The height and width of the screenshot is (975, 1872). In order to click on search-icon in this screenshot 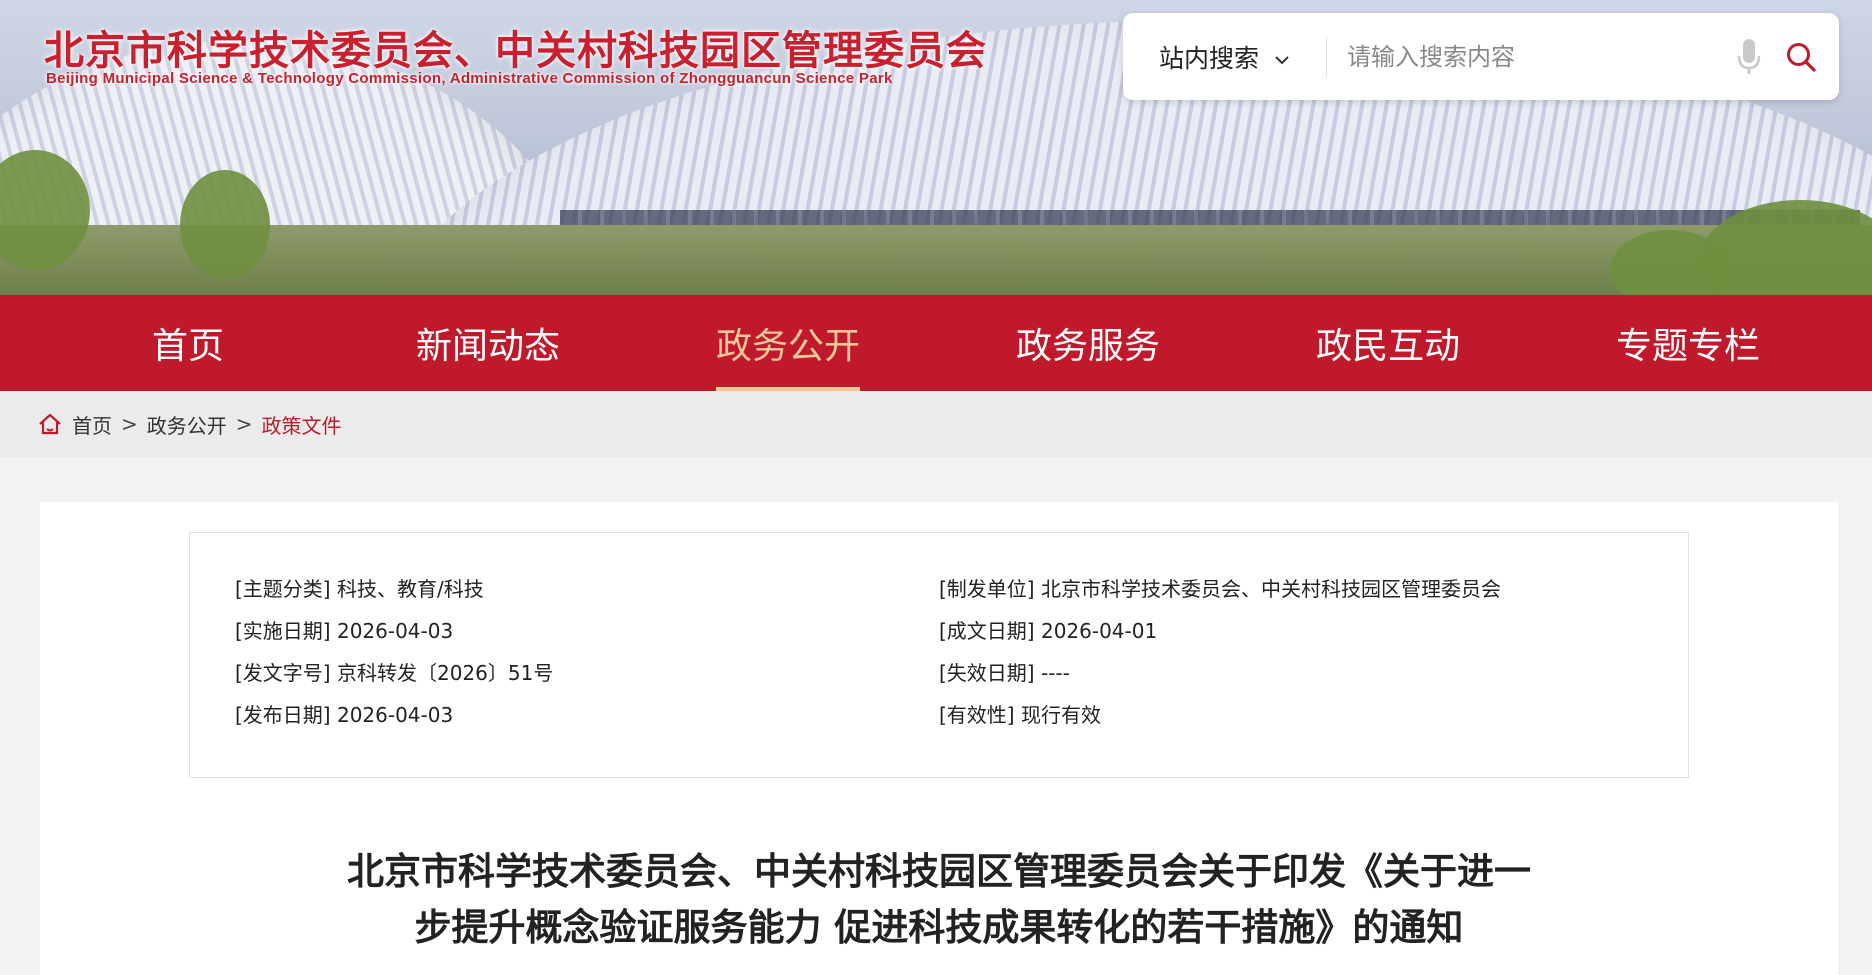, I will do `click(1801, 57)`.